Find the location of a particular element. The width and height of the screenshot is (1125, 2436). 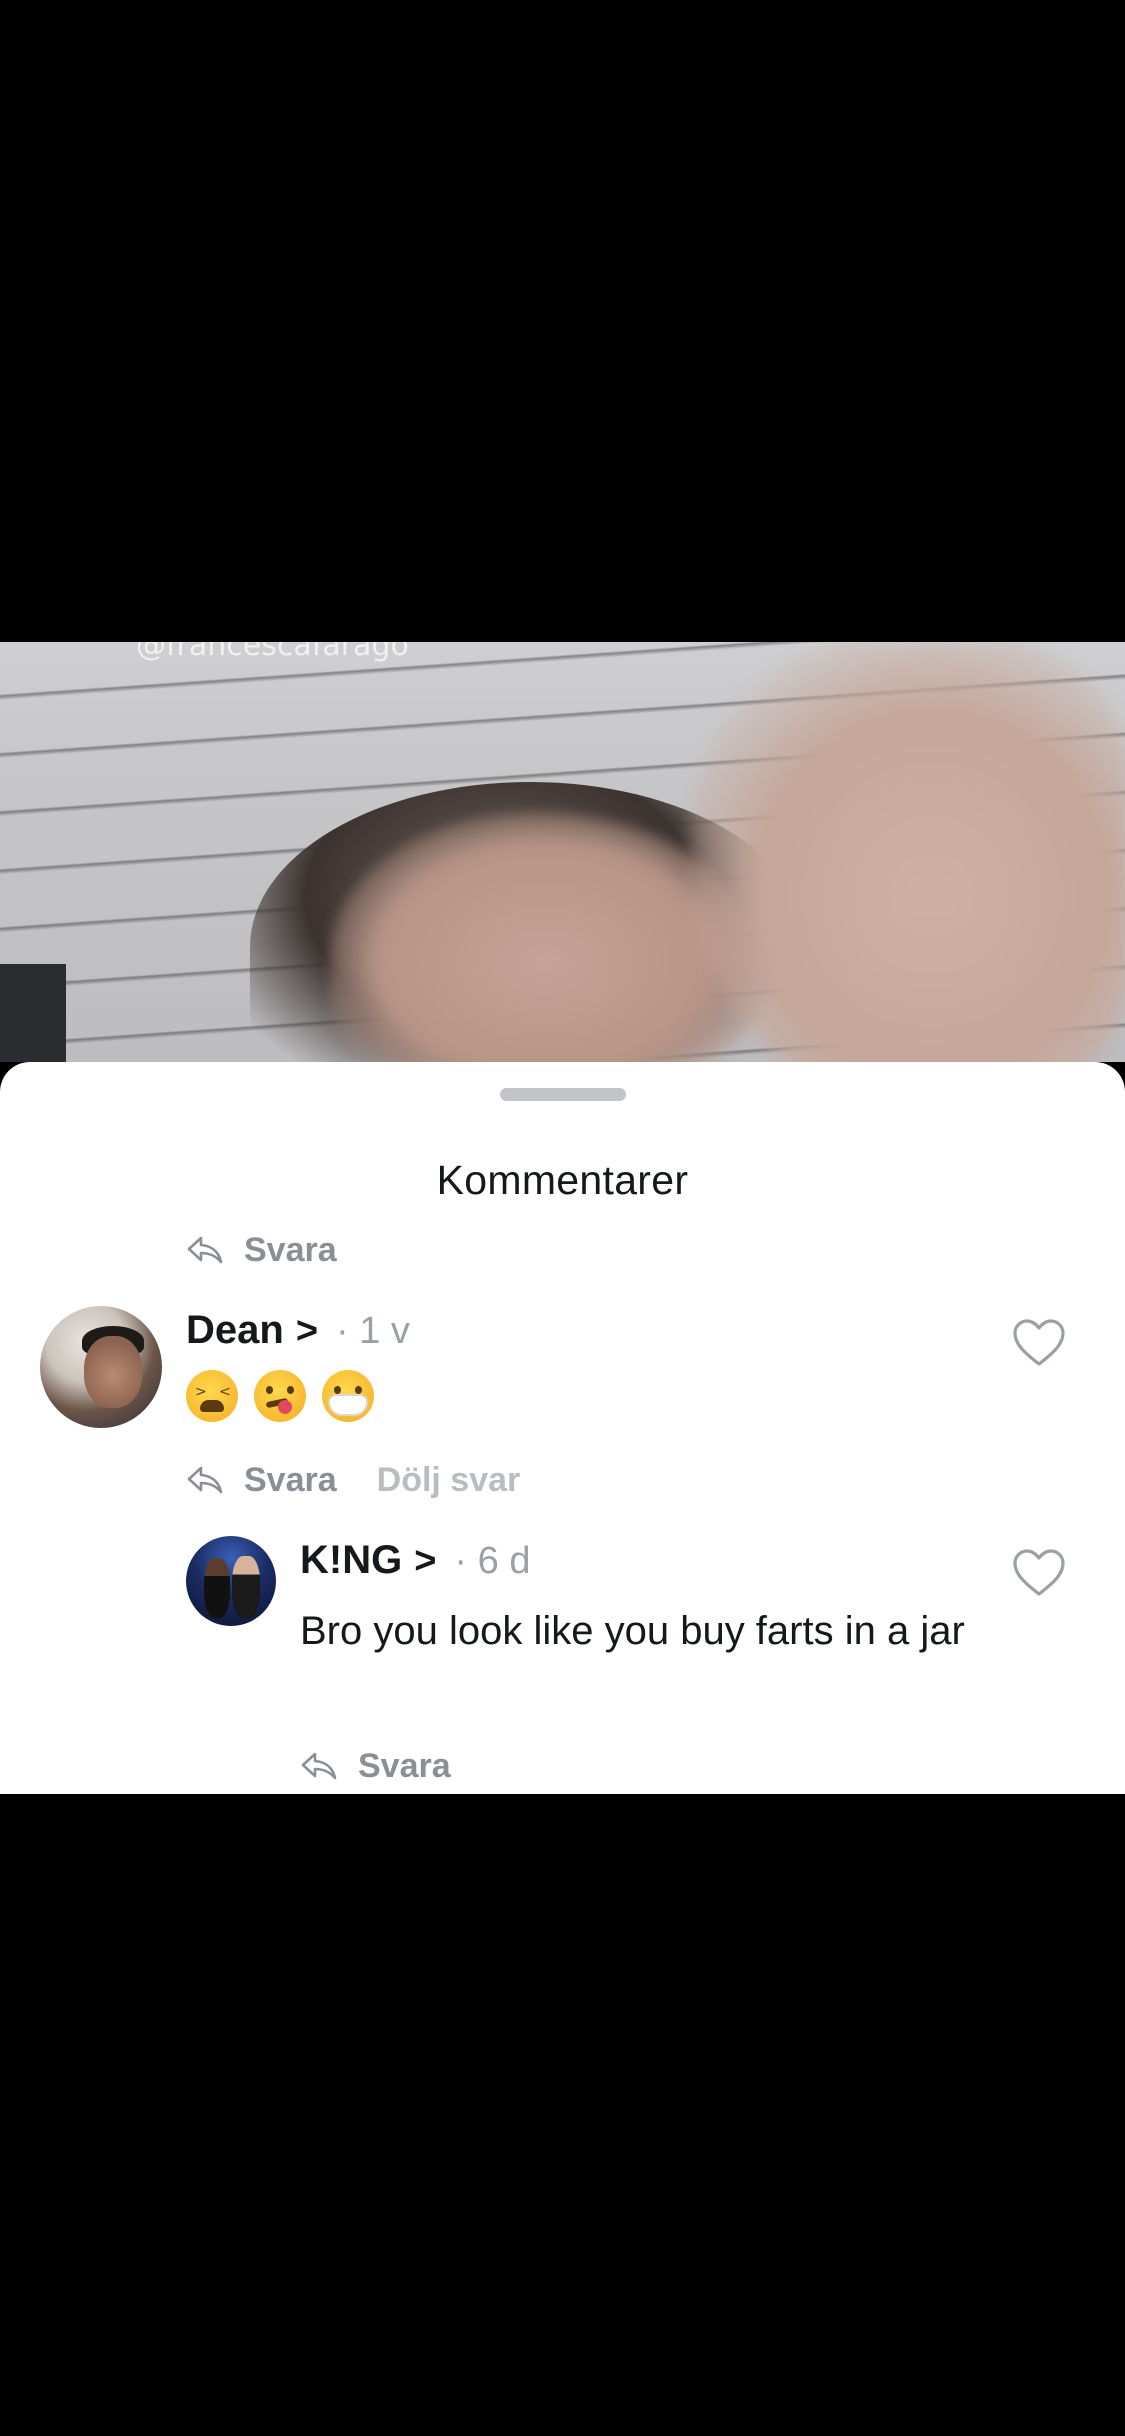

face-with-tongue-icon is located at coordinates (280, 1396).